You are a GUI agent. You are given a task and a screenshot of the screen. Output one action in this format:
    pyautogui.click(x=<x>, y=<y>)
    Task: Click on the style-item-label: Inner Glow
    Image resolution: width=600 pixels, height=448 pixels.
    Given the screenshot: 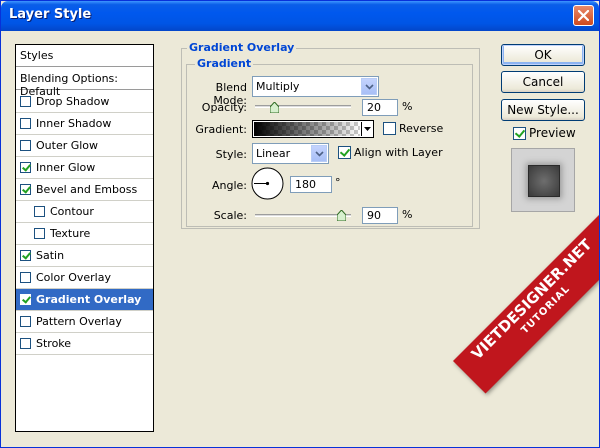 What is the action you would take?
    pyautogui.click(x=66, y=167)
    